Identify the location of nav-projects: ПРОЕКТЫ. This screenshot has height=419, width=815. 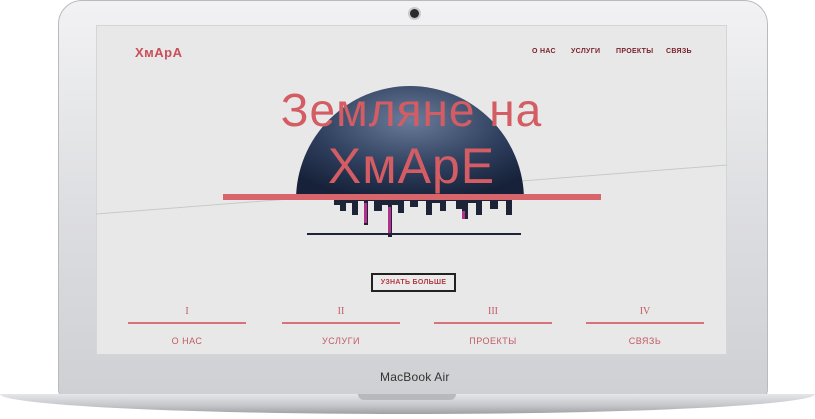
(634, 51).